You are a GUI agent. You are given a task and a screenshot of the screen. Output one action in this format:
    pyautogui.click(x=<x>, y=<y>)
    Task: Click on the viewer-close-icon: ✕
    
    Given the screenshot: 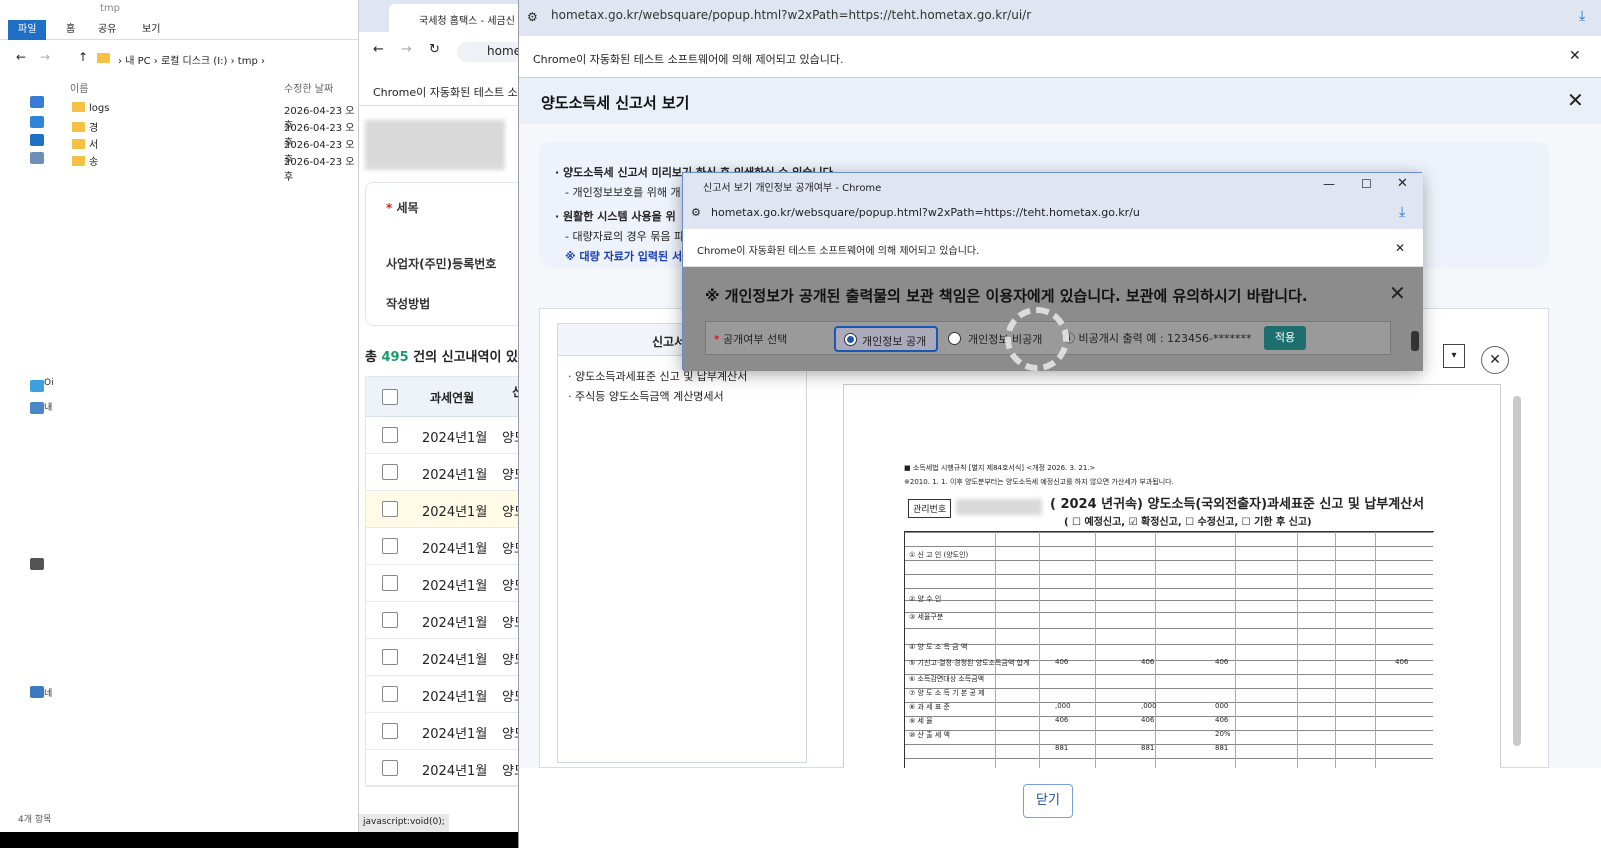 What is the action you would take?
    pyautogui.click(x=1495, y=360)
    